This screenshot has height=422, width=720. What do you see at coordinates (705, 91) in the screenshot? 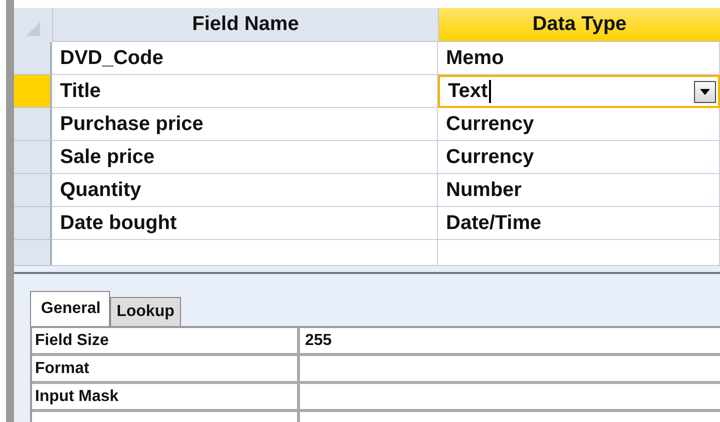
I see `caret-icon` at bounding box center [705, 91].